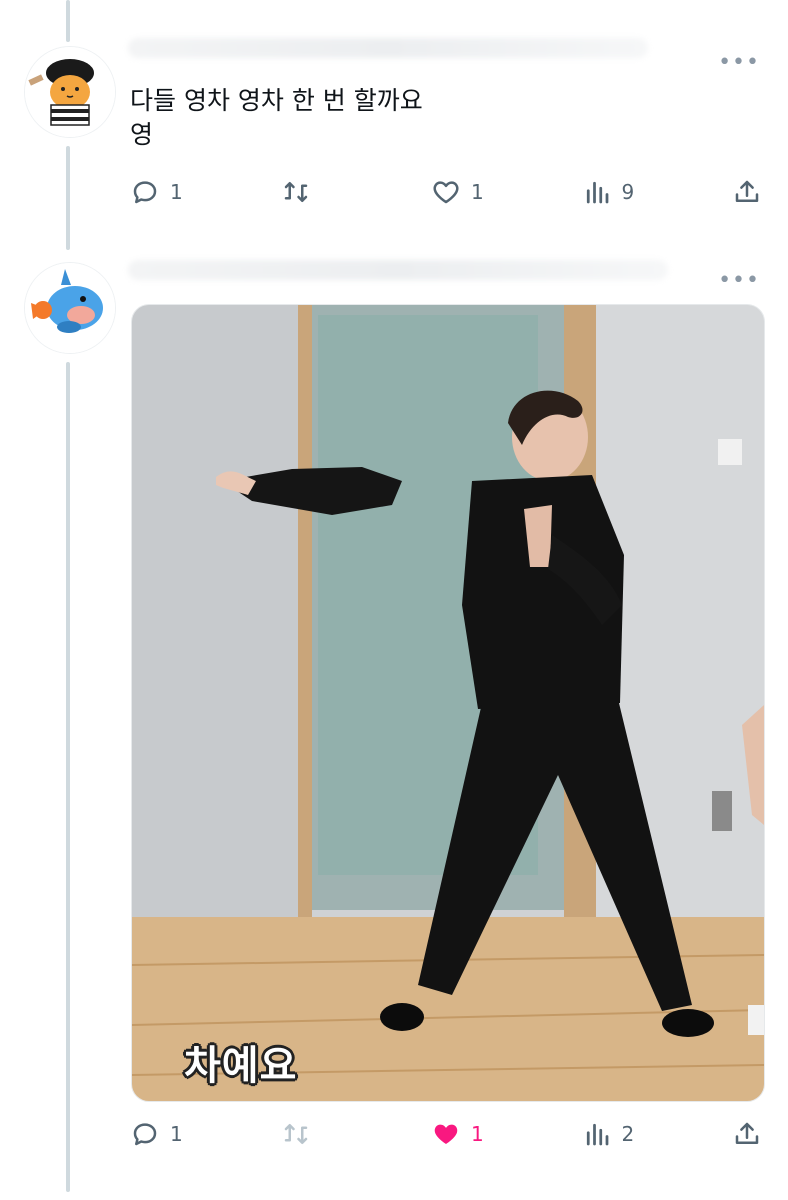 This screenshot has width=788, height=1200. I want to click on view-count: 2, so click(628, 1134).